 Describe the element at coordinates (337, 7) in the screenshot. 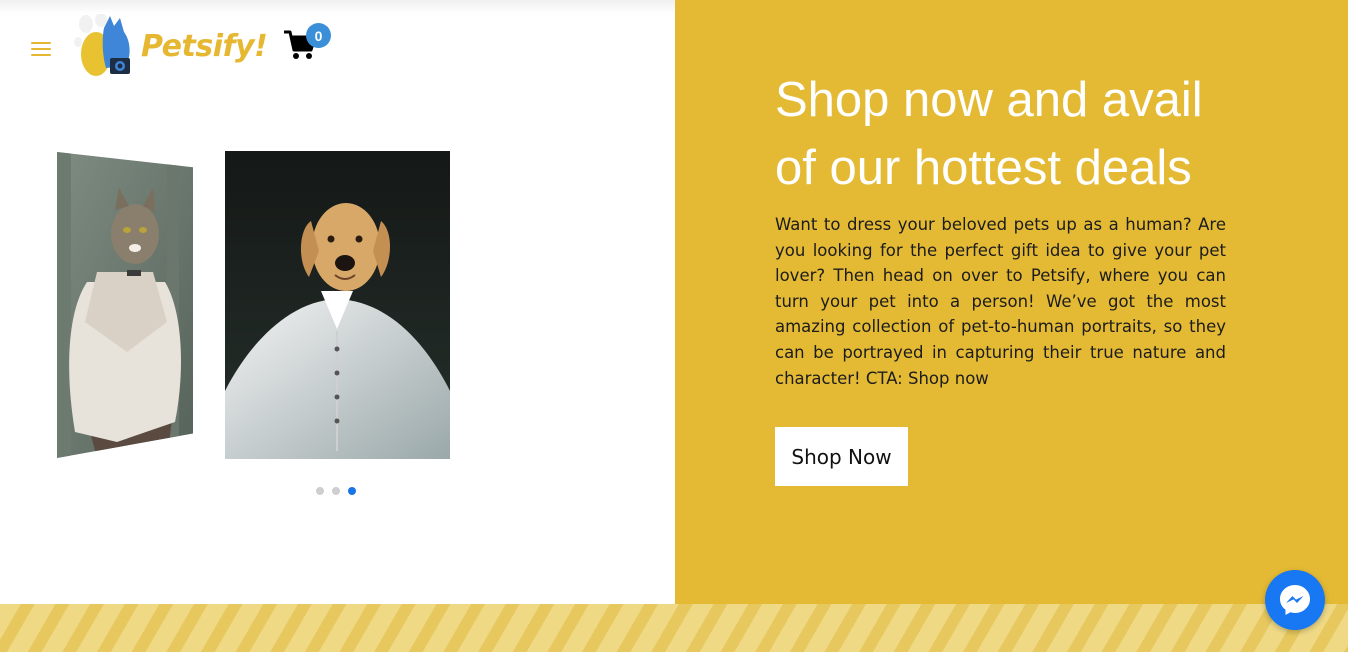

I see `header-shadow` at that location.